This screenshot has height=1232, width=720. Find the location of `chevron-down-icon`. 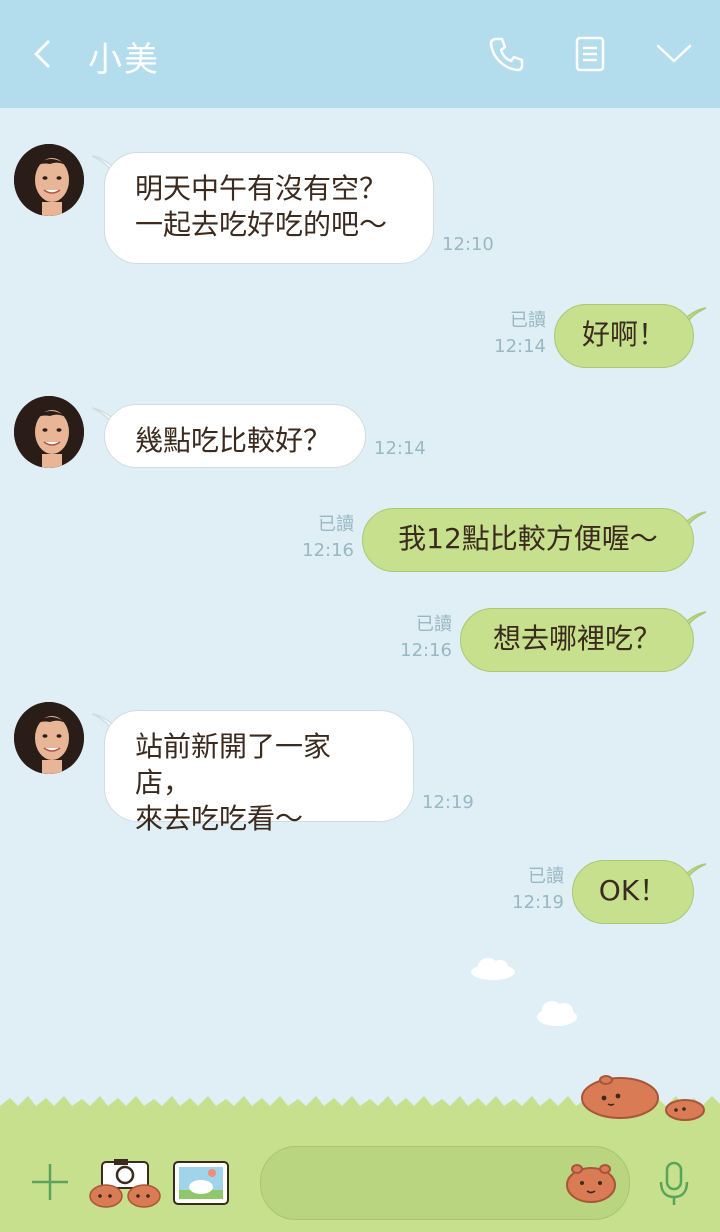

chevron-down-icon is located at coordinates (674, 54).